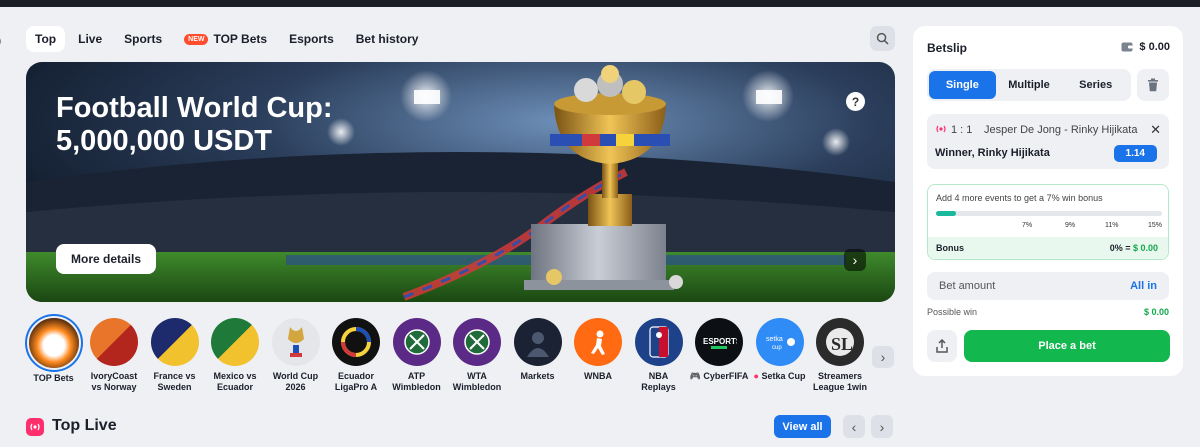  I want to click on svg-text: ESPORTS, so click(720, 341).